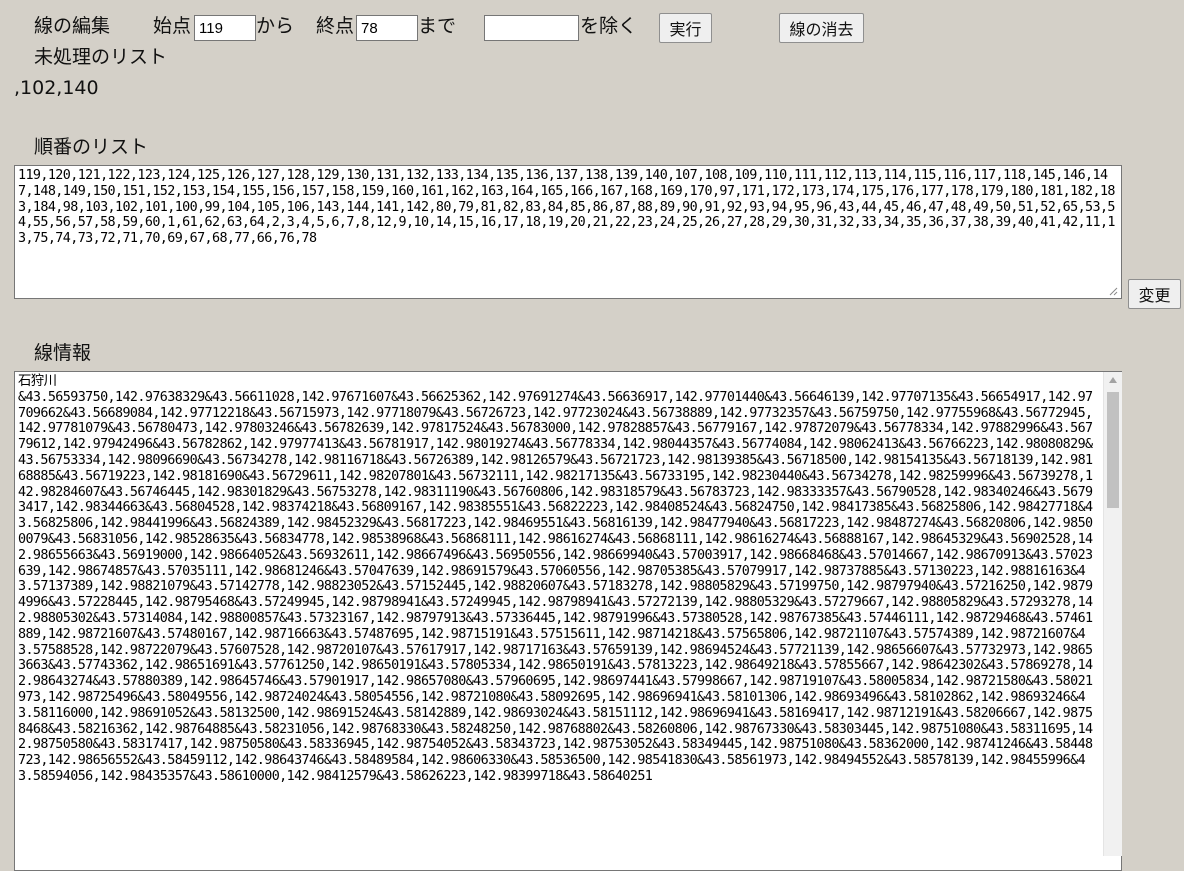  Describe the element at coordinates (531, 28) in the screenshot. I see `exclude-input` at that location.